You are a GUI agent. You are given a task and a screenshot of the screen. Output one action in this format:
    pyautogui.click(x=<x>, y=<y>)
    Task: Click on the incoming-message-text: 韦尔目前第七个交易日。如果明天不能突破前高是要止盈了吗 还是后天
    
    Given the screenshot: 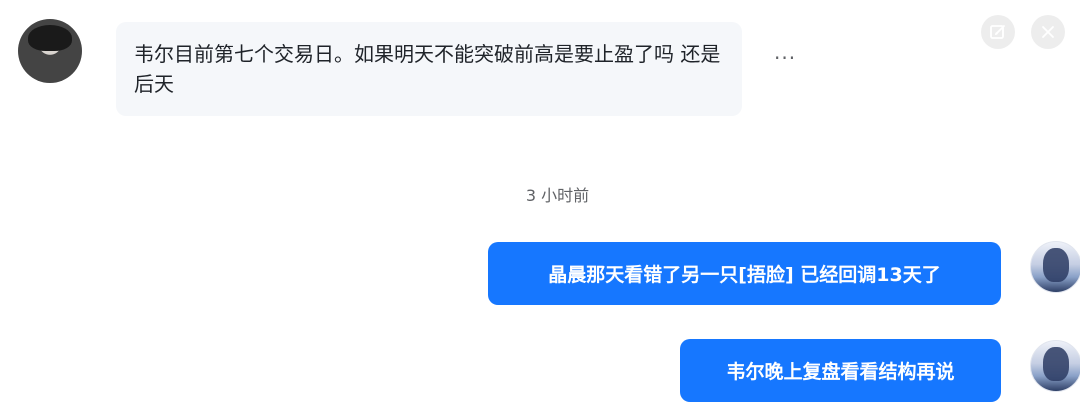 What is the action you would take?
    pyautogui.click(x=427, y=69)
    